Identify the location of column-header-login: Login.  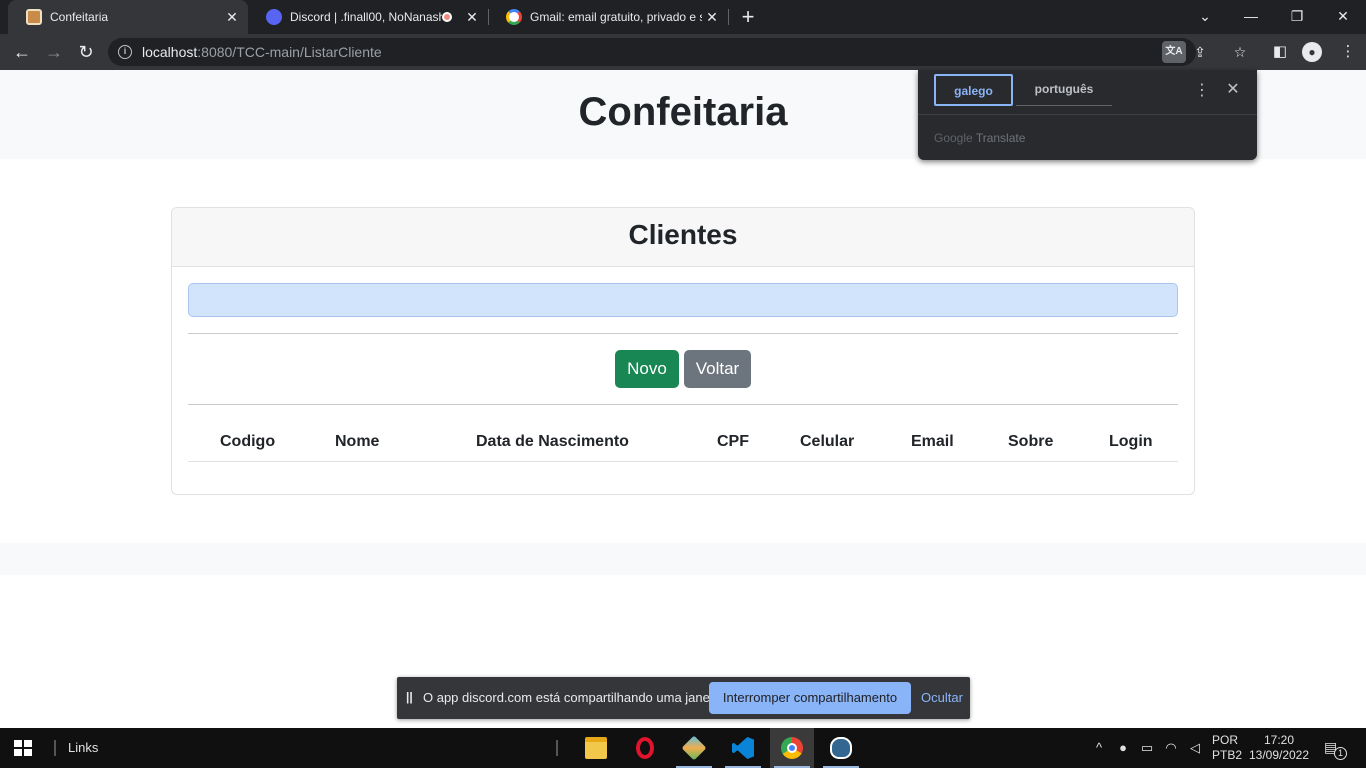
(1131, 441).